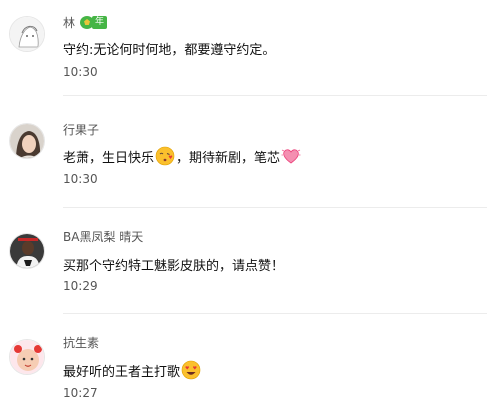 This screenshot has height=400, width=487. I want to click on baby-photo-avatar-icon, so click(27, 357).